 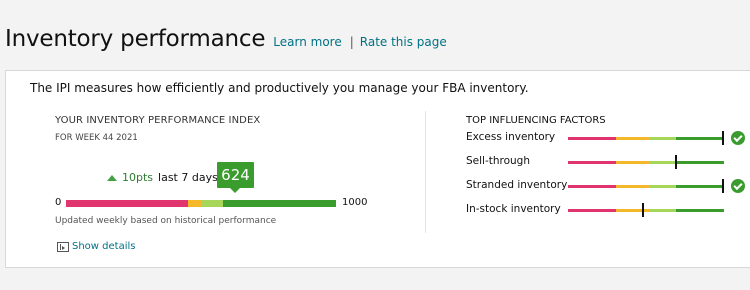 I want to click on ipi-week: FOR WEEK 44 2021, so click(x=96, y=138).